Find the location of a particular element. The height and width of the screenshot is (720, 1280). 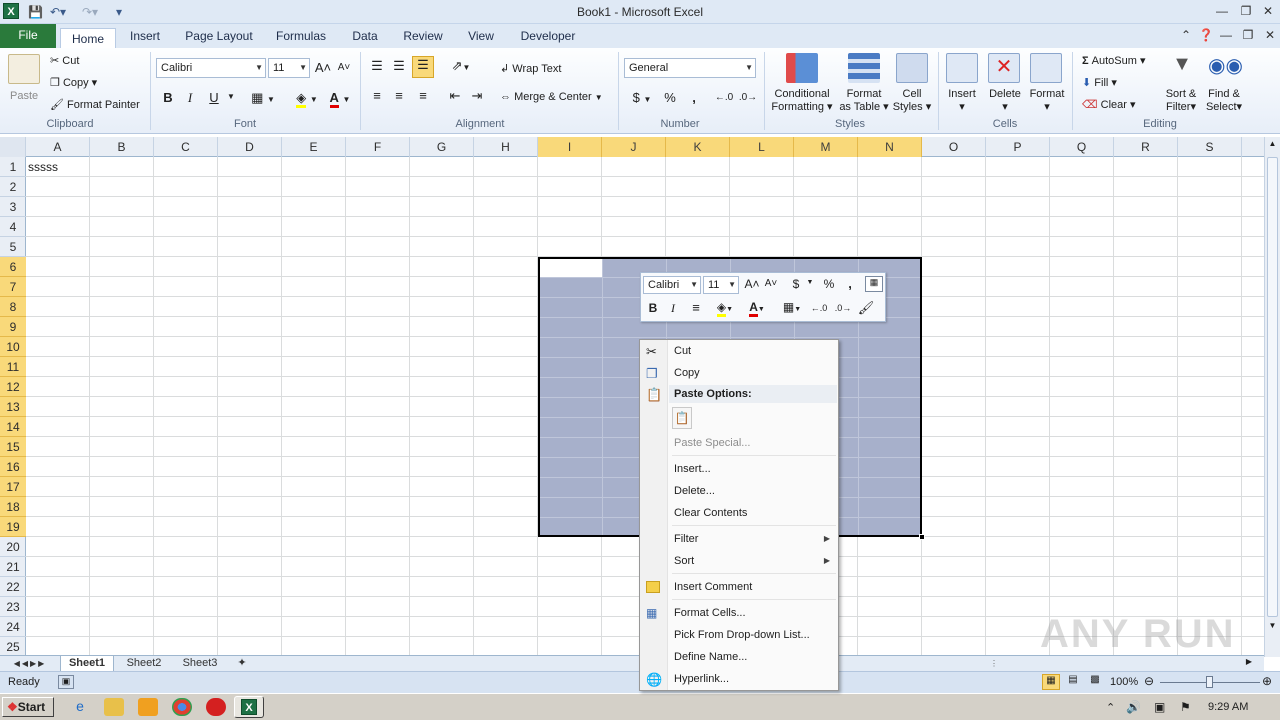

mini-format-painter-icon: ▦ is located at coordinates (874, 284).